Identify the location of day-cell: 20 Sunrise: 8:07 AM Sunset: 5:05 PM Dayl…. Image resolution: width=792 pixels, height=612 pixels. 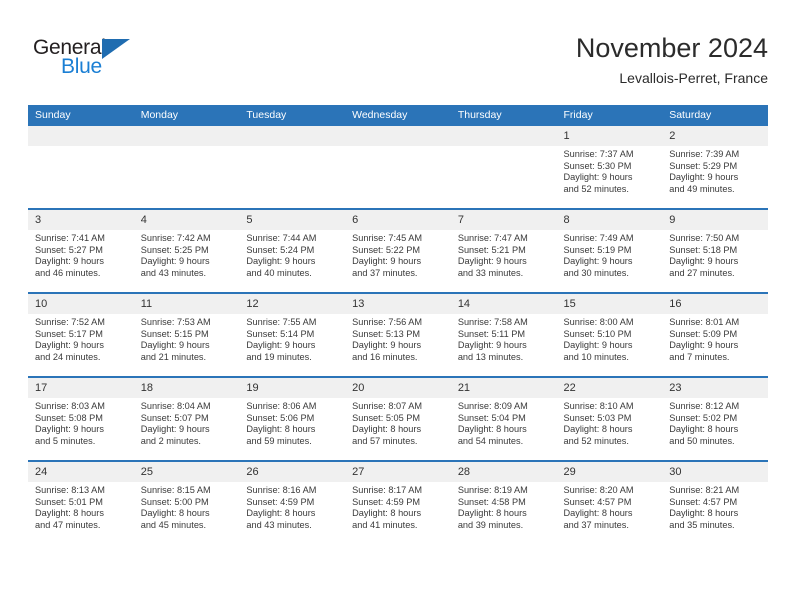
(398, 418).